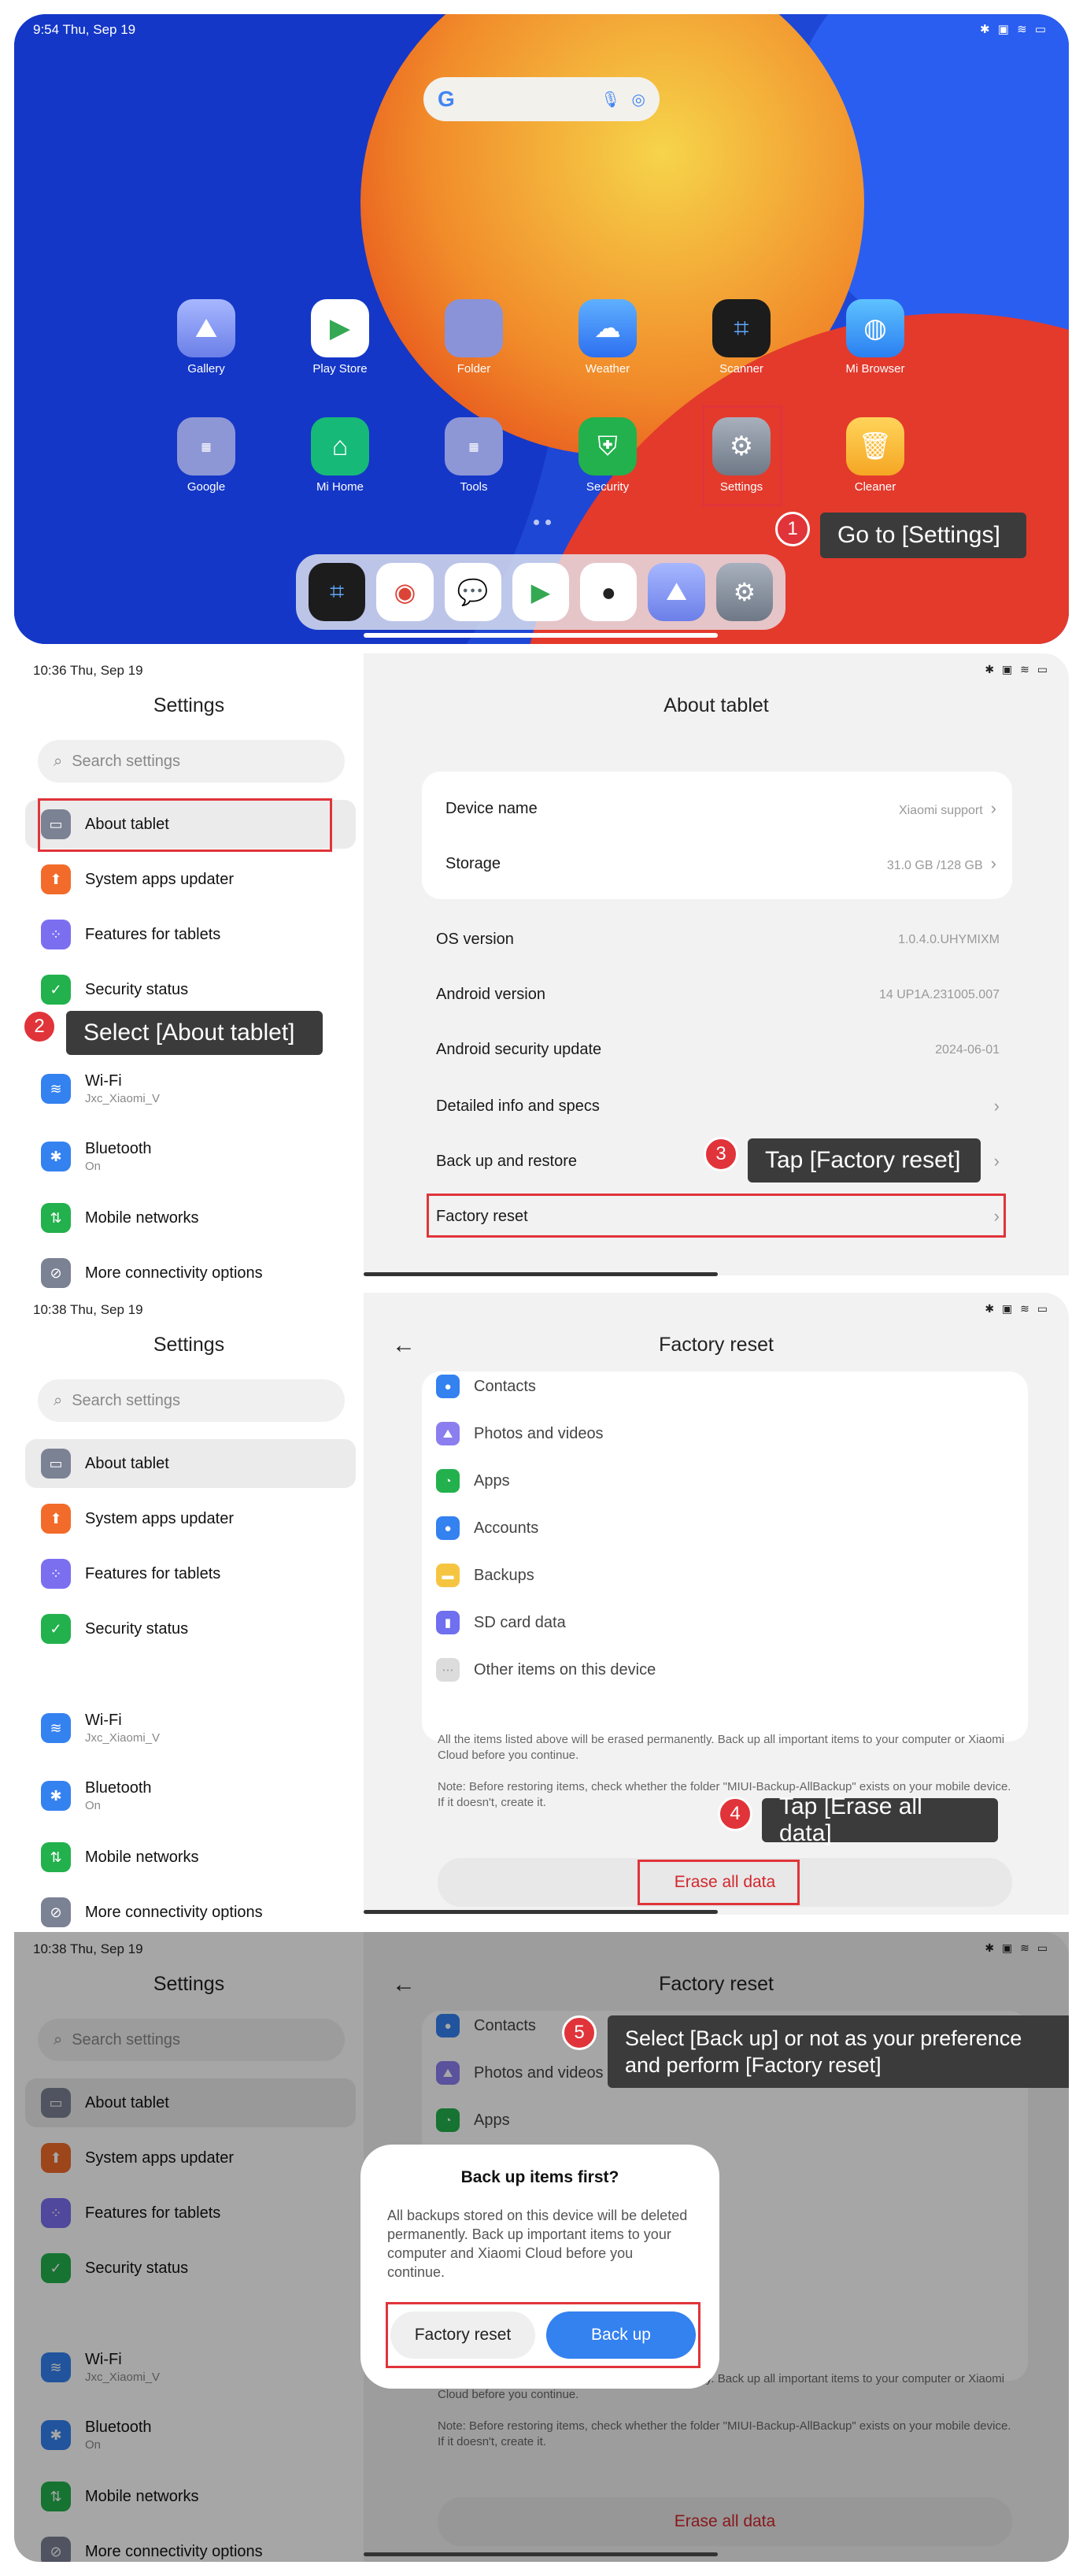 The image size is (1083, 2576). What do you see at coordinates (189, 705) in the screenshot?
I see `sidebar-title: Settings` at bounding box center [189, 705].